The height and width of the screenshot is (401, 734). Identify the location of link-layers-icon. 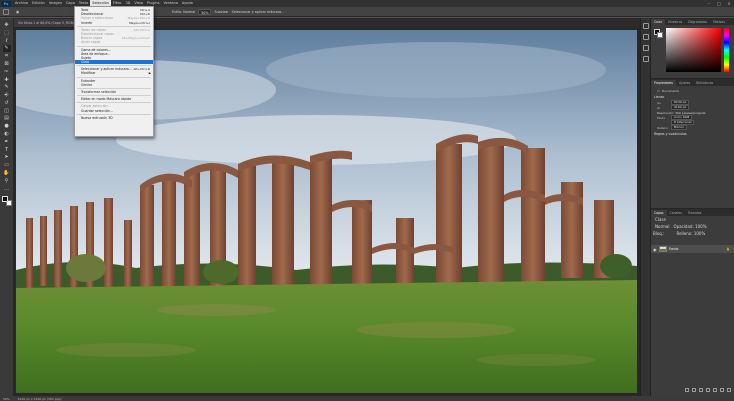
(687, 390).